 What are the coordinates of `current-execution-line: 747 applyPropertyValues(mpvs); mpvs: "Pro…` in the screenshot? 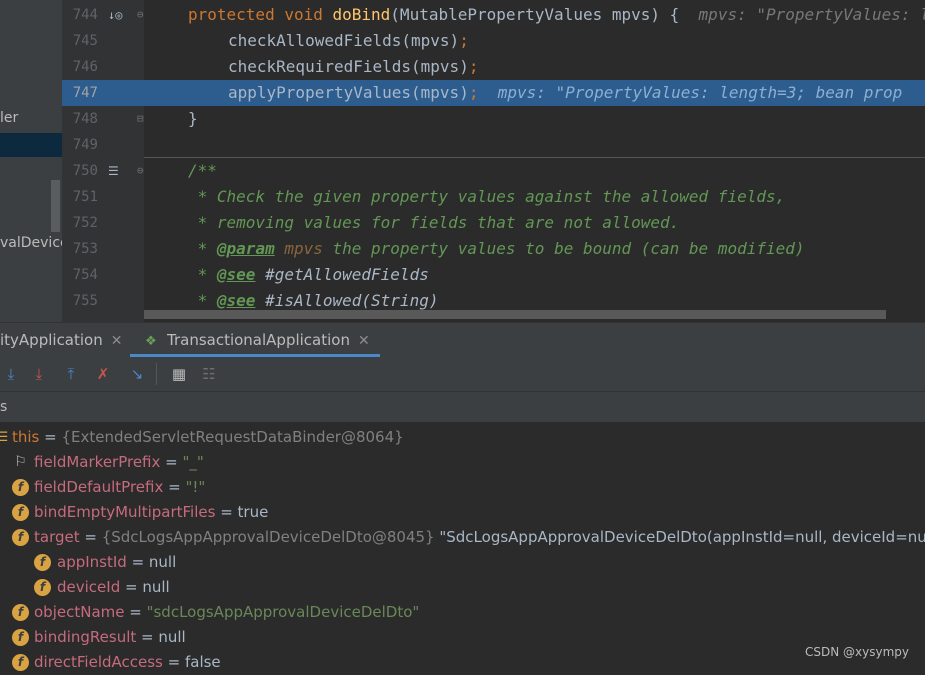 It's located at (493, 93).